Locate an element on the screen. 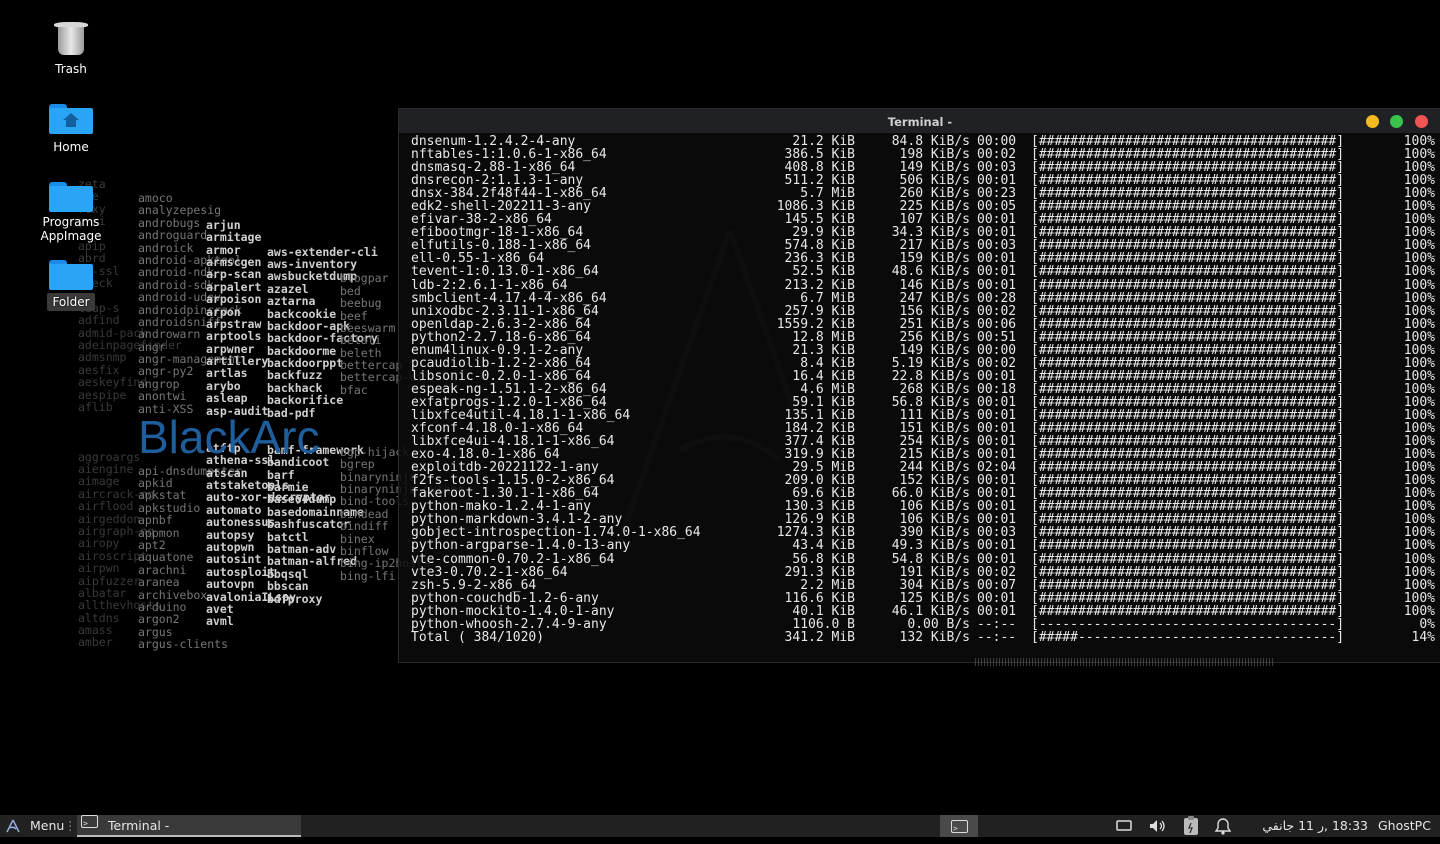 Image resolution: width=1440 pixels, height=844 pixels. terminal-size: 116.6 KiB is located at coordinates (819, 598).